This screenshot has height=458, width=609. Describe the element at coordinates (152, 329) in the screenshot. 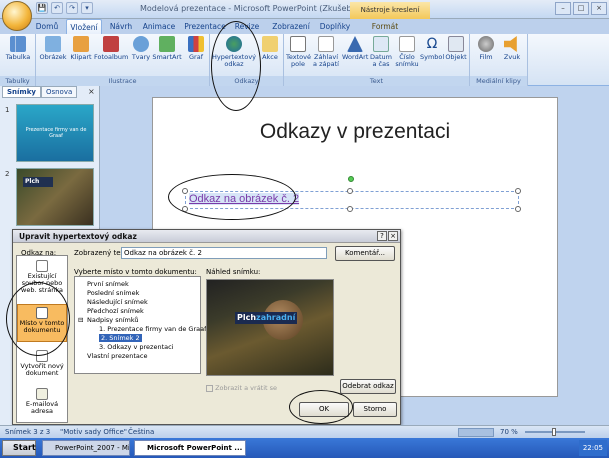

I see `tree-item: 1. Prezentace firmy van de Graaf` at that location.